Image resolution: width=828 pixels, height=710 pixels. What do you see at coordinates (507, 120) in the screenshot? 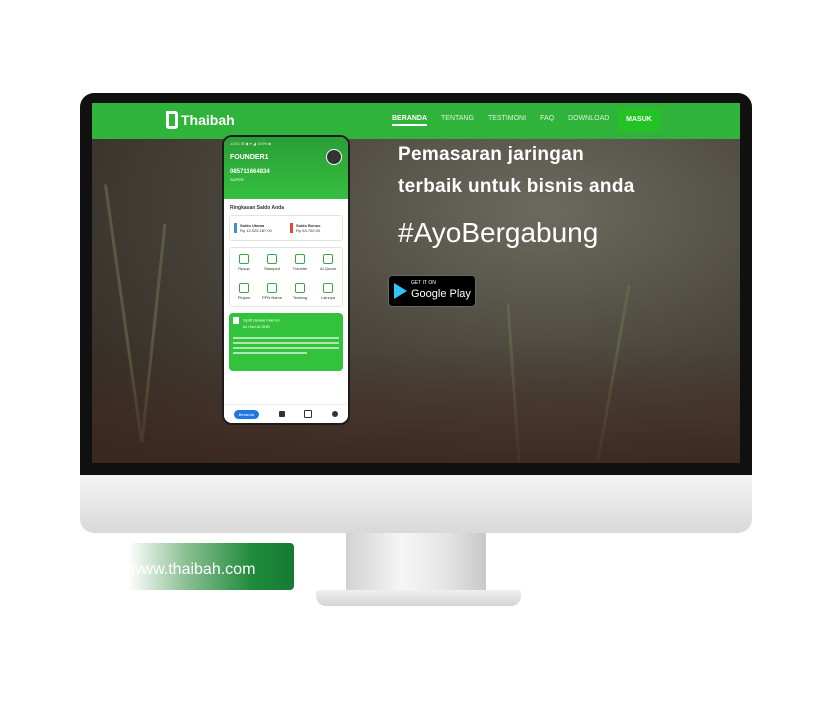
I see `nav-item-testimoni: TESTIMONI` at bounding box center [507, 120].